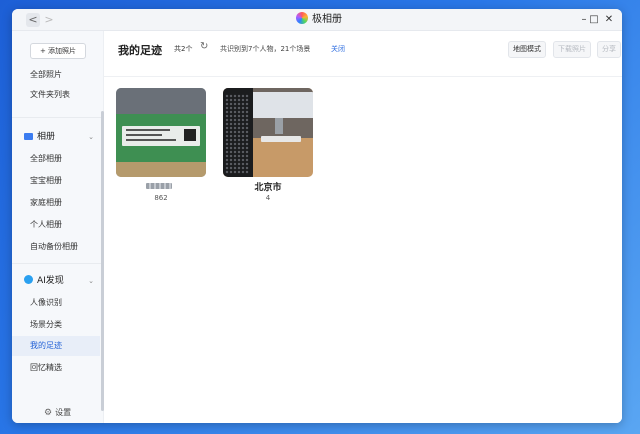 This screenshot has width=640, height=434. I want to click on sidebar-item-scene-classification: 场景分类, so click(56, 325).